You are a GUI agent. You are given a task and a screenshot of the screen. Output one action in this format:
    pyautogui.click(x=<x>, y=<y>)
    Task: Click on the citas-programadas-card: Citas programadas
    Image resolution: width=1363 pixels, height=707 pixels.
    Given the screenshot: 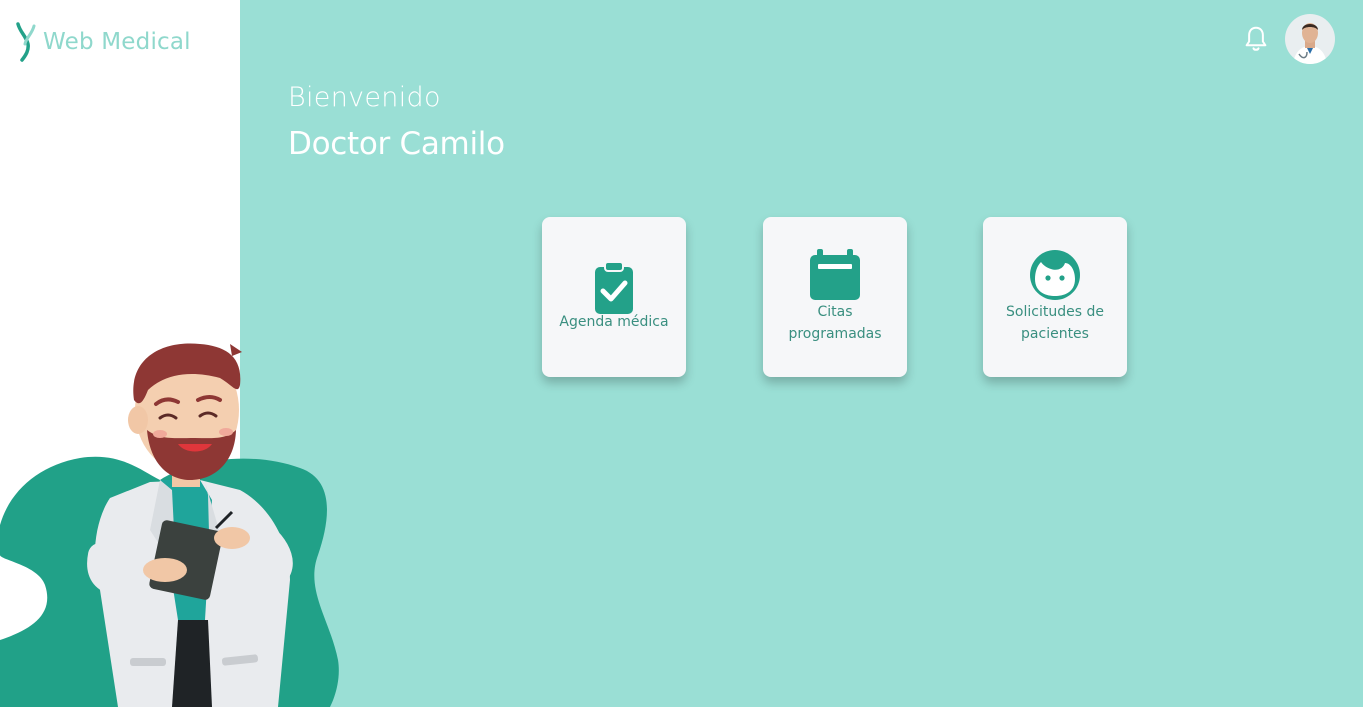 What is the action you would take?
    pyautogui.click(x=835, y=297)
    